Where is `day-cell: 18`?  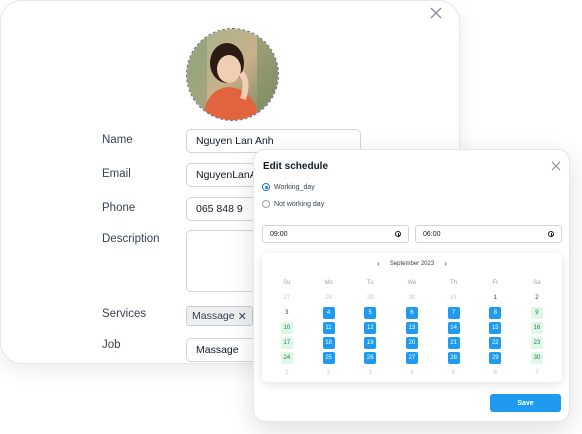 day-cell: 18 is located at coordinates (329, 342).